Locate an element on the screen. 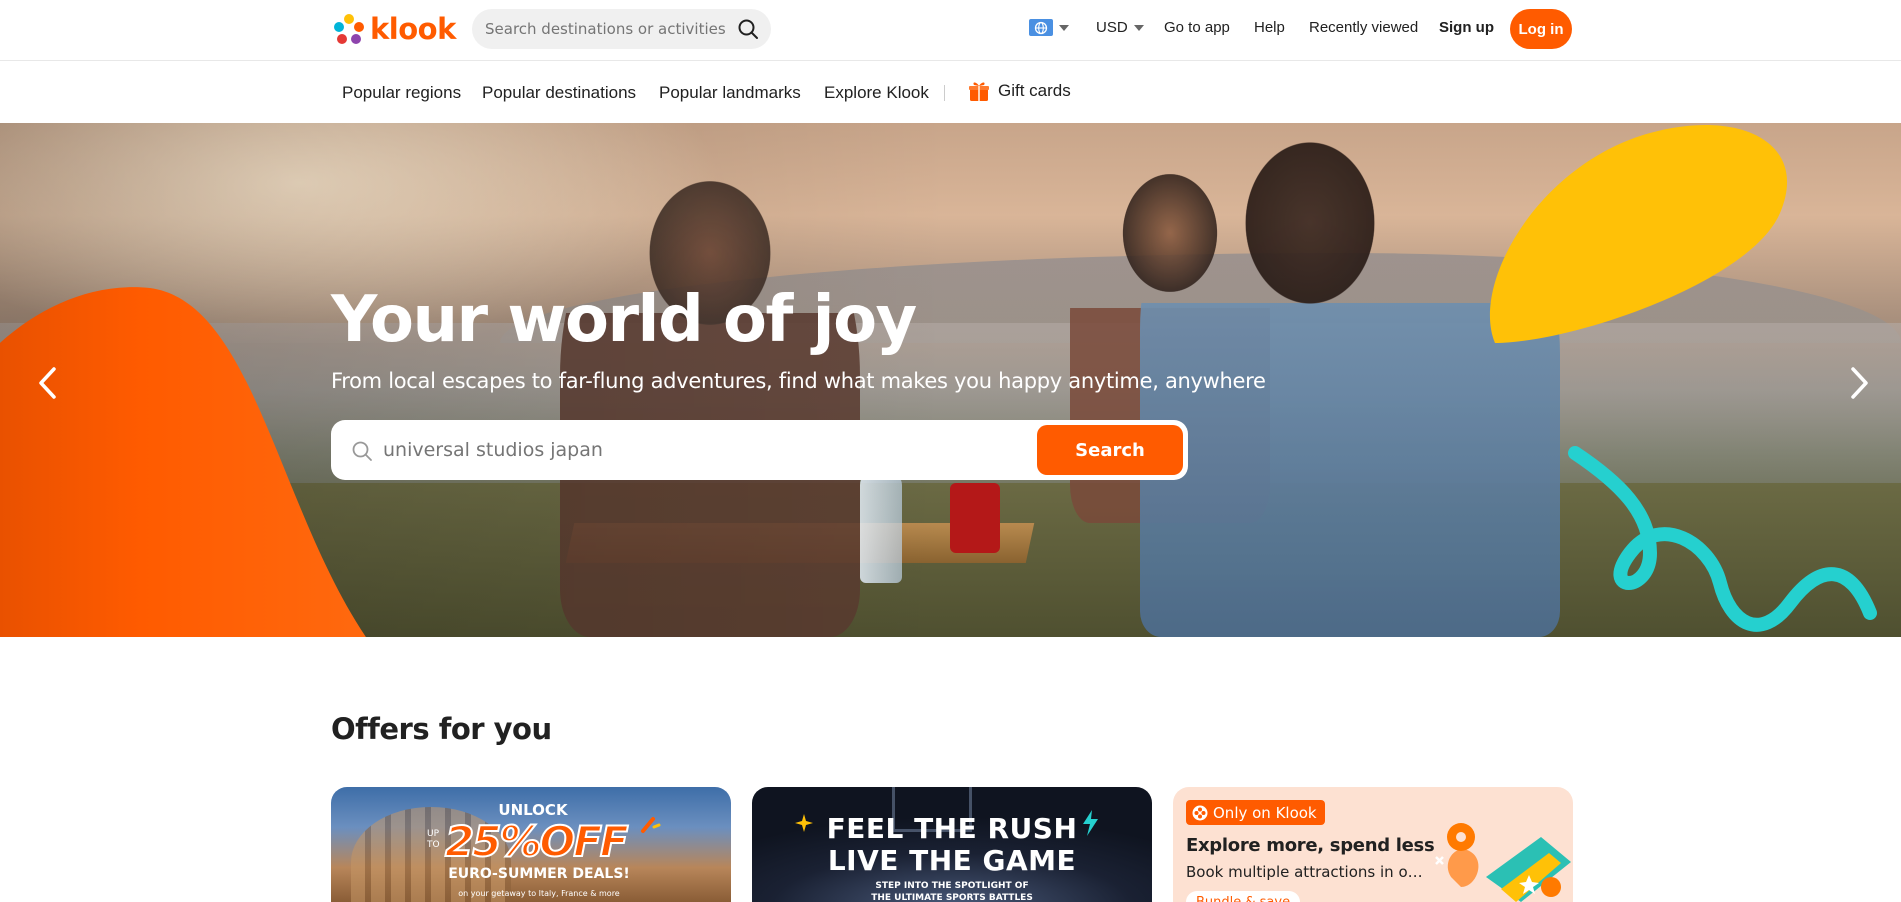 Image resolution: width=1901 pixels, height=902 pixels. ticket-illustration-icon is located at coordinates (1503, 862).